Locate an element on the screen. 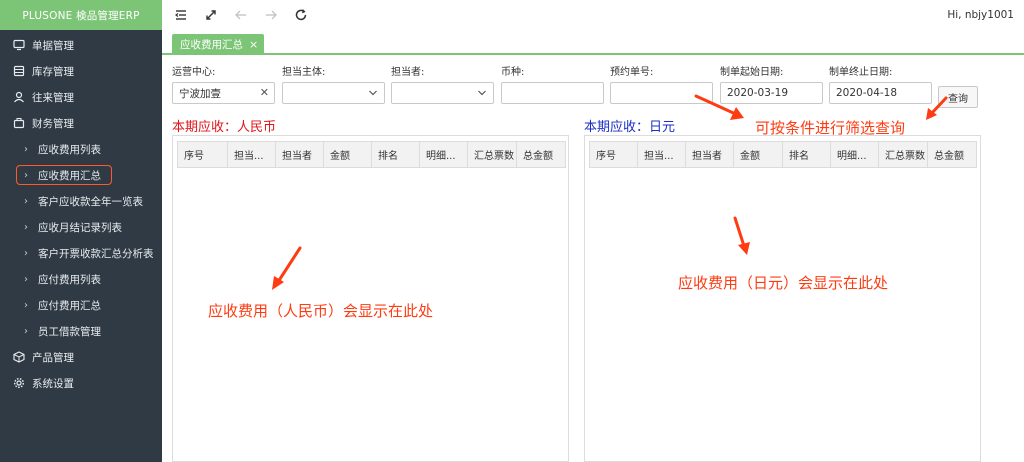 The width and height of the screenshot is (1024, 462). filter-currency: 币种: is located at coordinates (552, 85).